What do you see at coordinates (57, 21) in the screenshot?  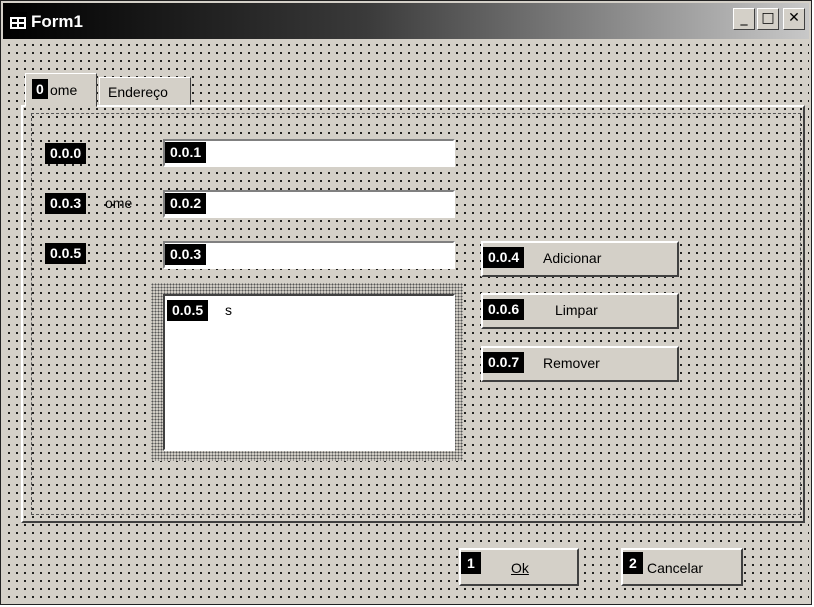 I see `window-title: Form1` at bounding box center [57, 21].